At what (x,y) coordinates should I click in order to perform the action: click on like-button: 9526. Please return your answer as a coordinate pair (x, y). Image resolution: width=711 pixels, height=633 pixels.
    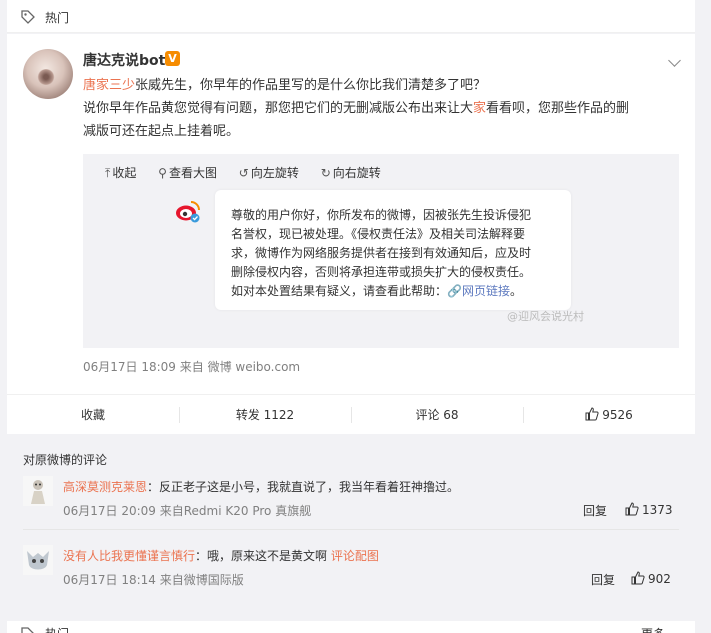
    Looking at the image, I should click on (609, 415).